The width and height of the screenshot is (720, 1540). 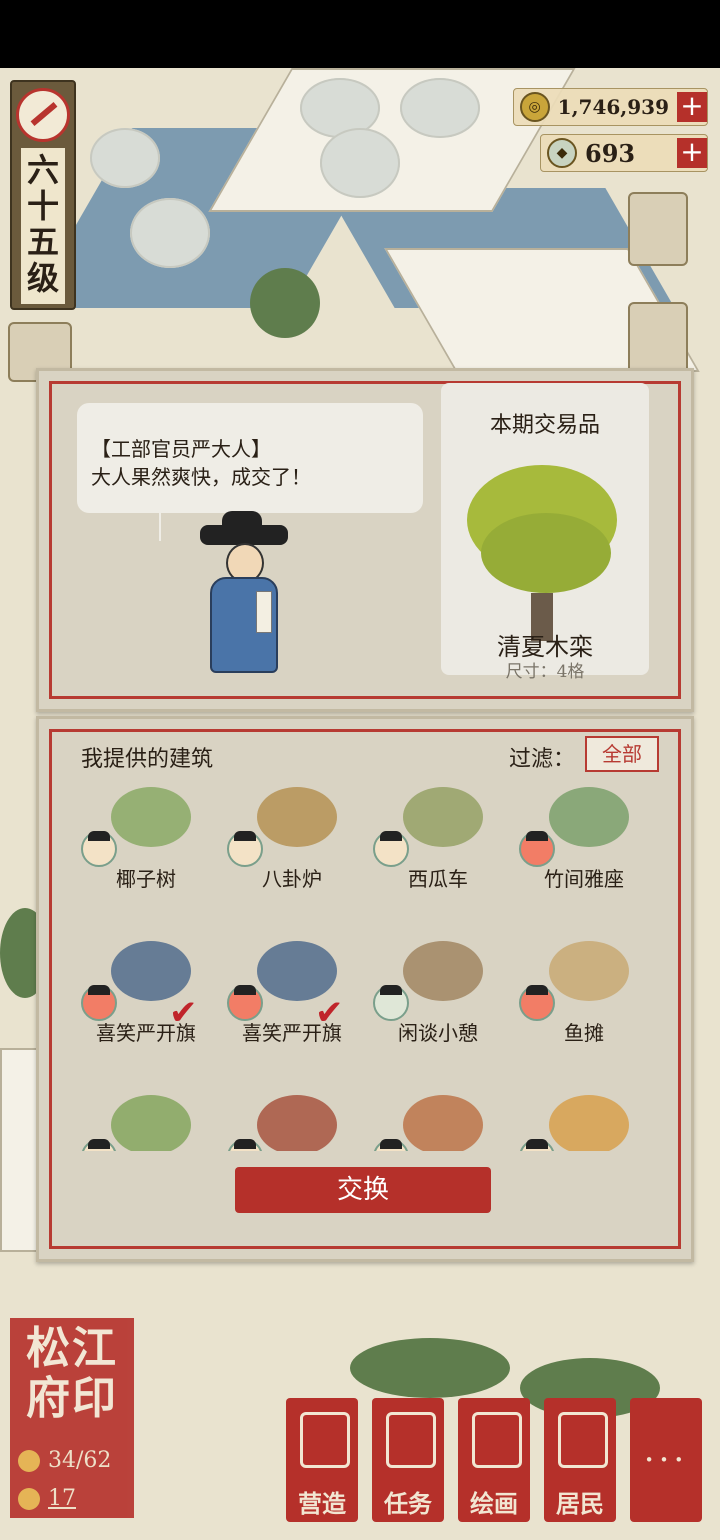 I want to click on painting-button: 绘画, so click(x=494, y=1460).